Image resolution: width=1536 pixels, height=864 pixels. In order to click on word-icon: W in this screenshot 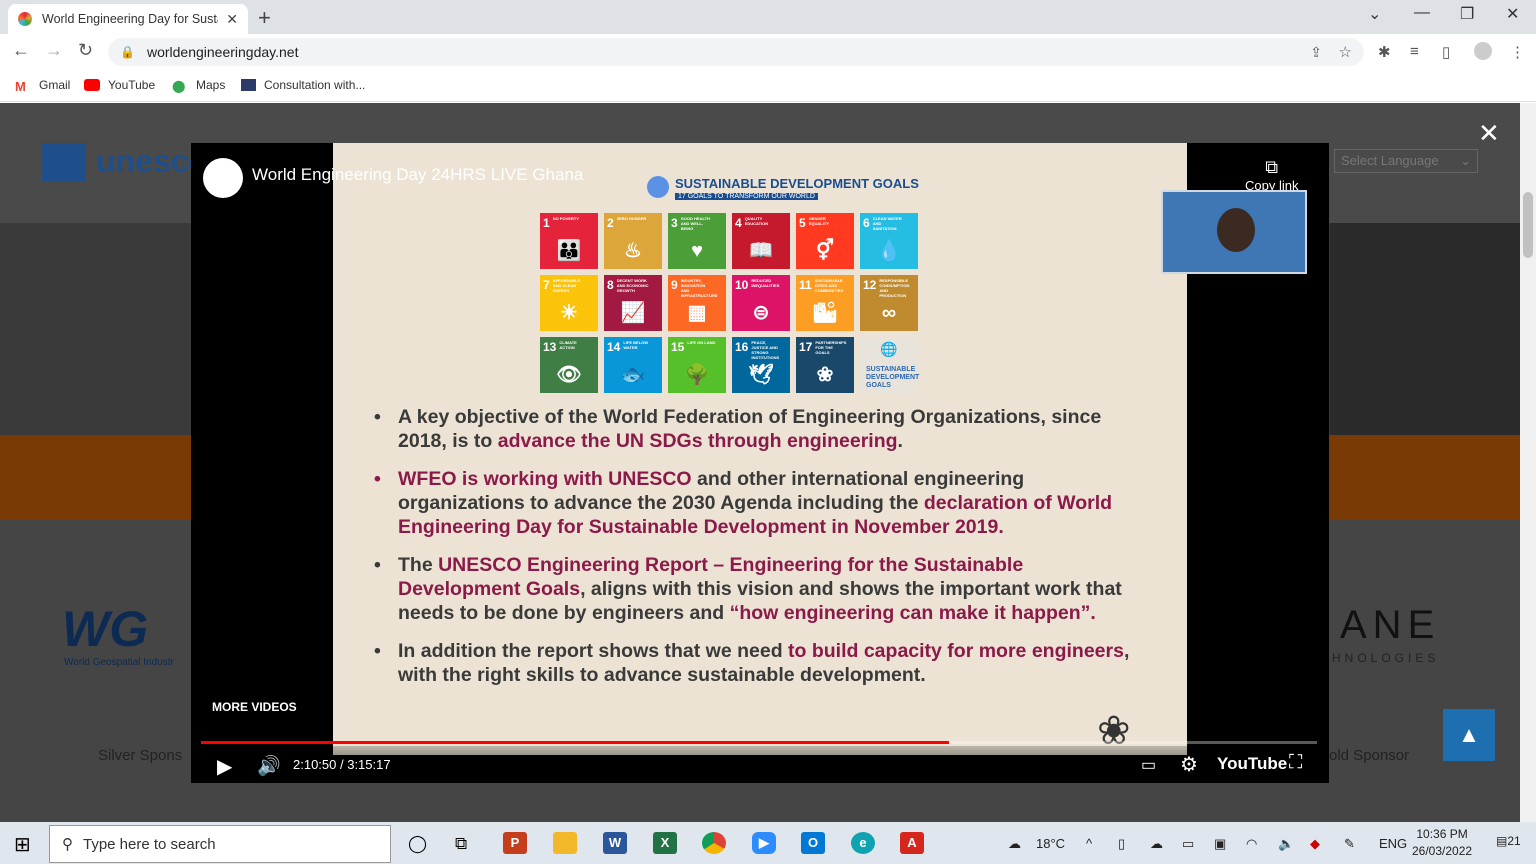, I will do `click(615, 843)`.